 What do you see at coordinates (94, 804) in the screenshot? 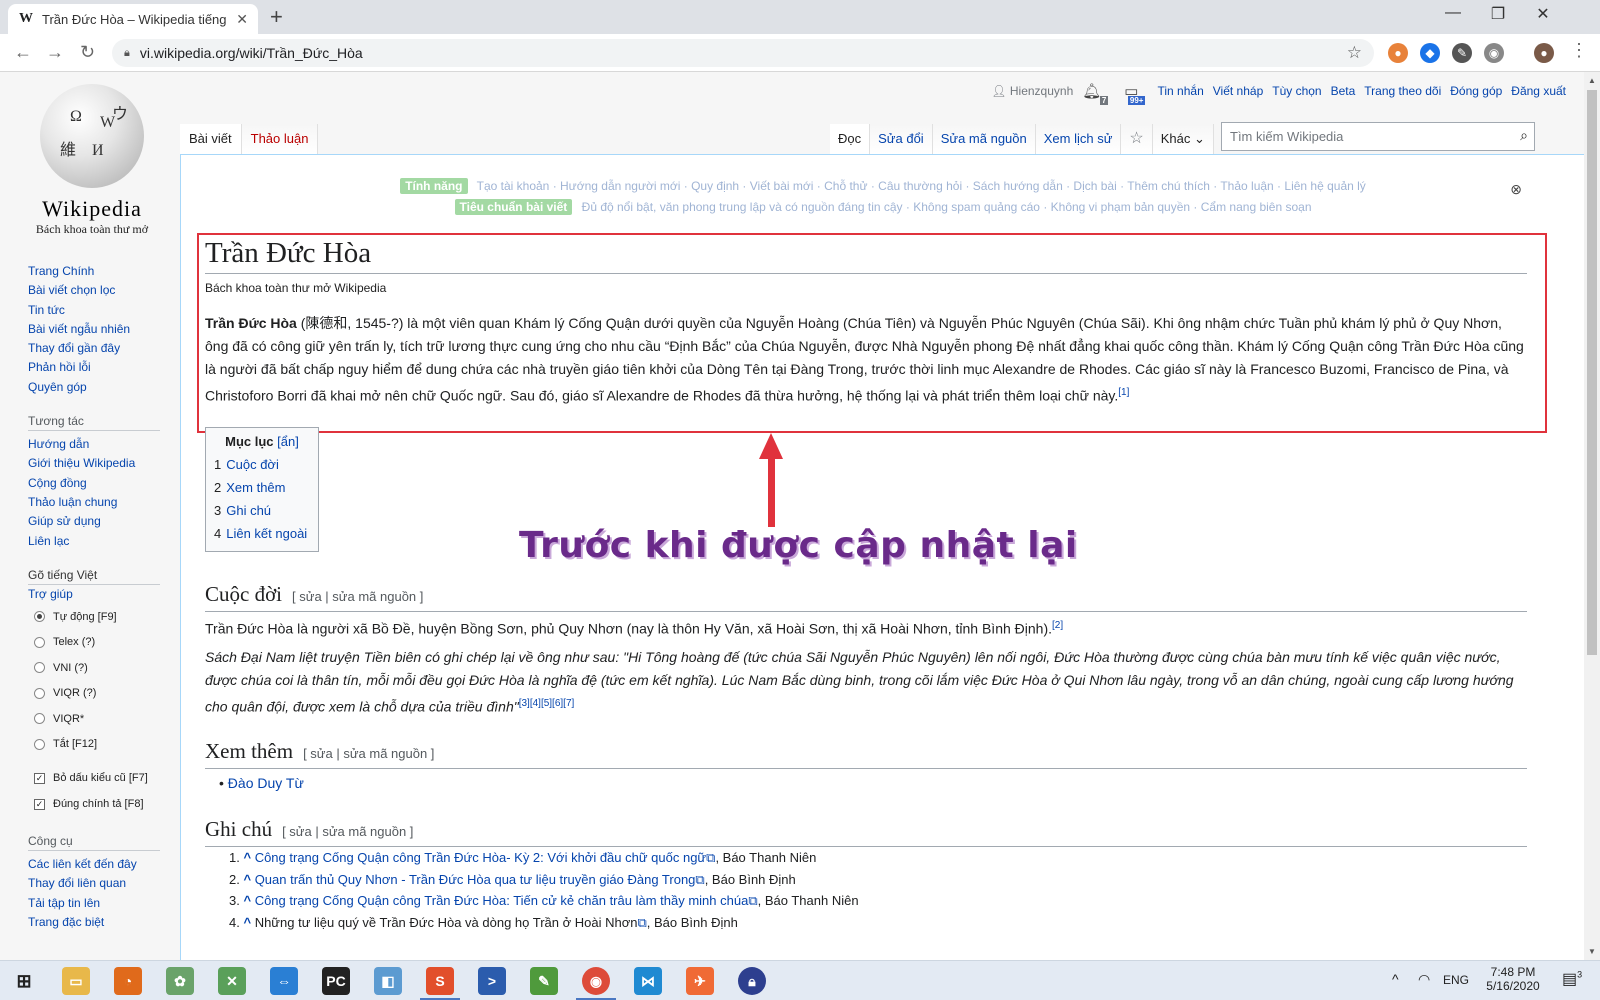
I see `input-option-checkbox: ✓ Đúng chính tả [F8]` at bounding box center [94, 804].